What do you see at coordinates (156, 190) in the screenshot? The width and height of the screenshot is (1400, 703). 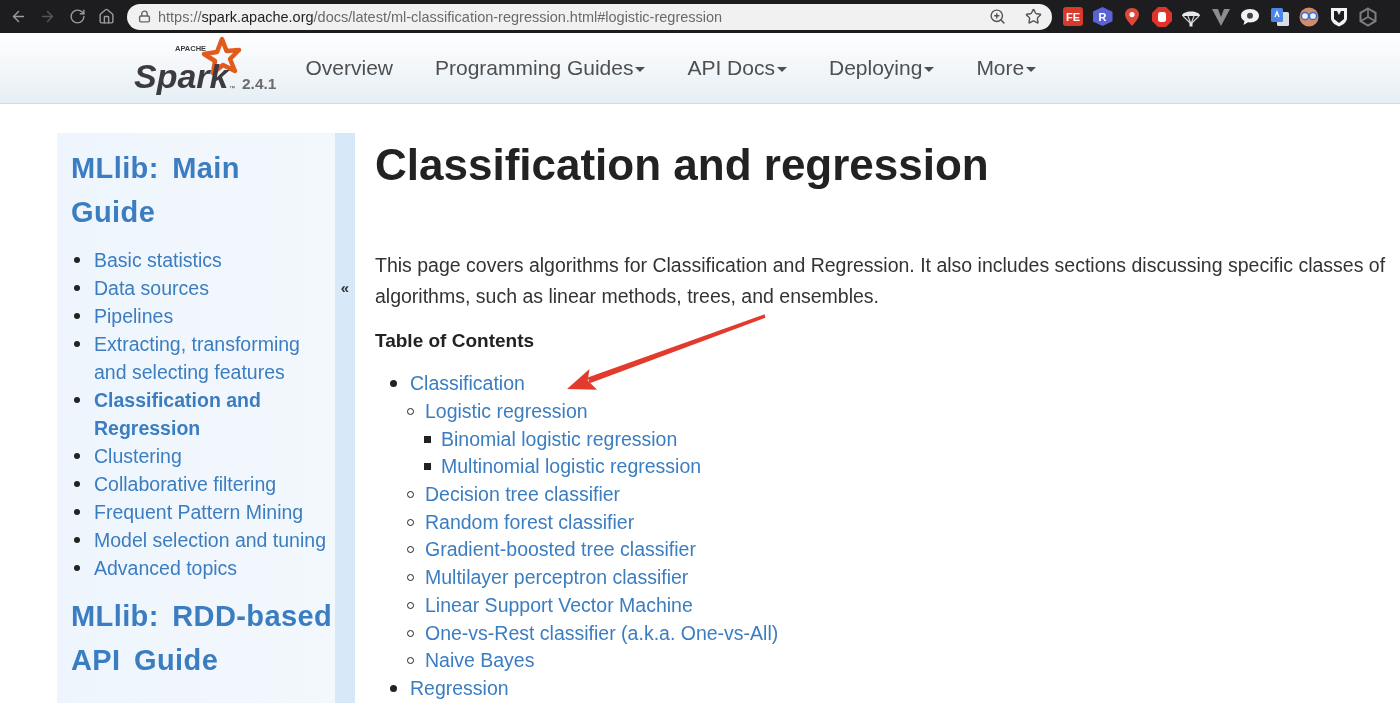 I see `sidebar-heading: MLlib: Main Guide` at bounding box center [156, 190].